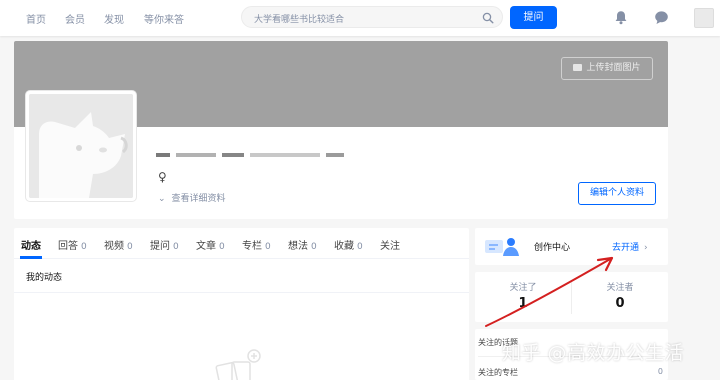 This screenshot has height=380, width=720. Describe the element at coordinates (390, 244) in the screenshot. I see `tab-following: 关注` at that location.